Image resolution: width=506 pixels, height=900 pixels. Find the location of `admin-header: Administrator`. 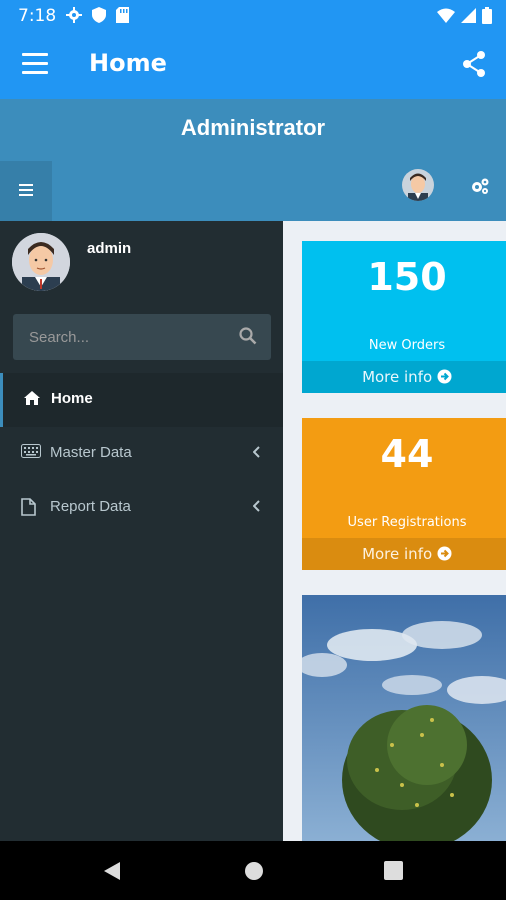

admin-header: Administrator is located at coordinates (253, 130).